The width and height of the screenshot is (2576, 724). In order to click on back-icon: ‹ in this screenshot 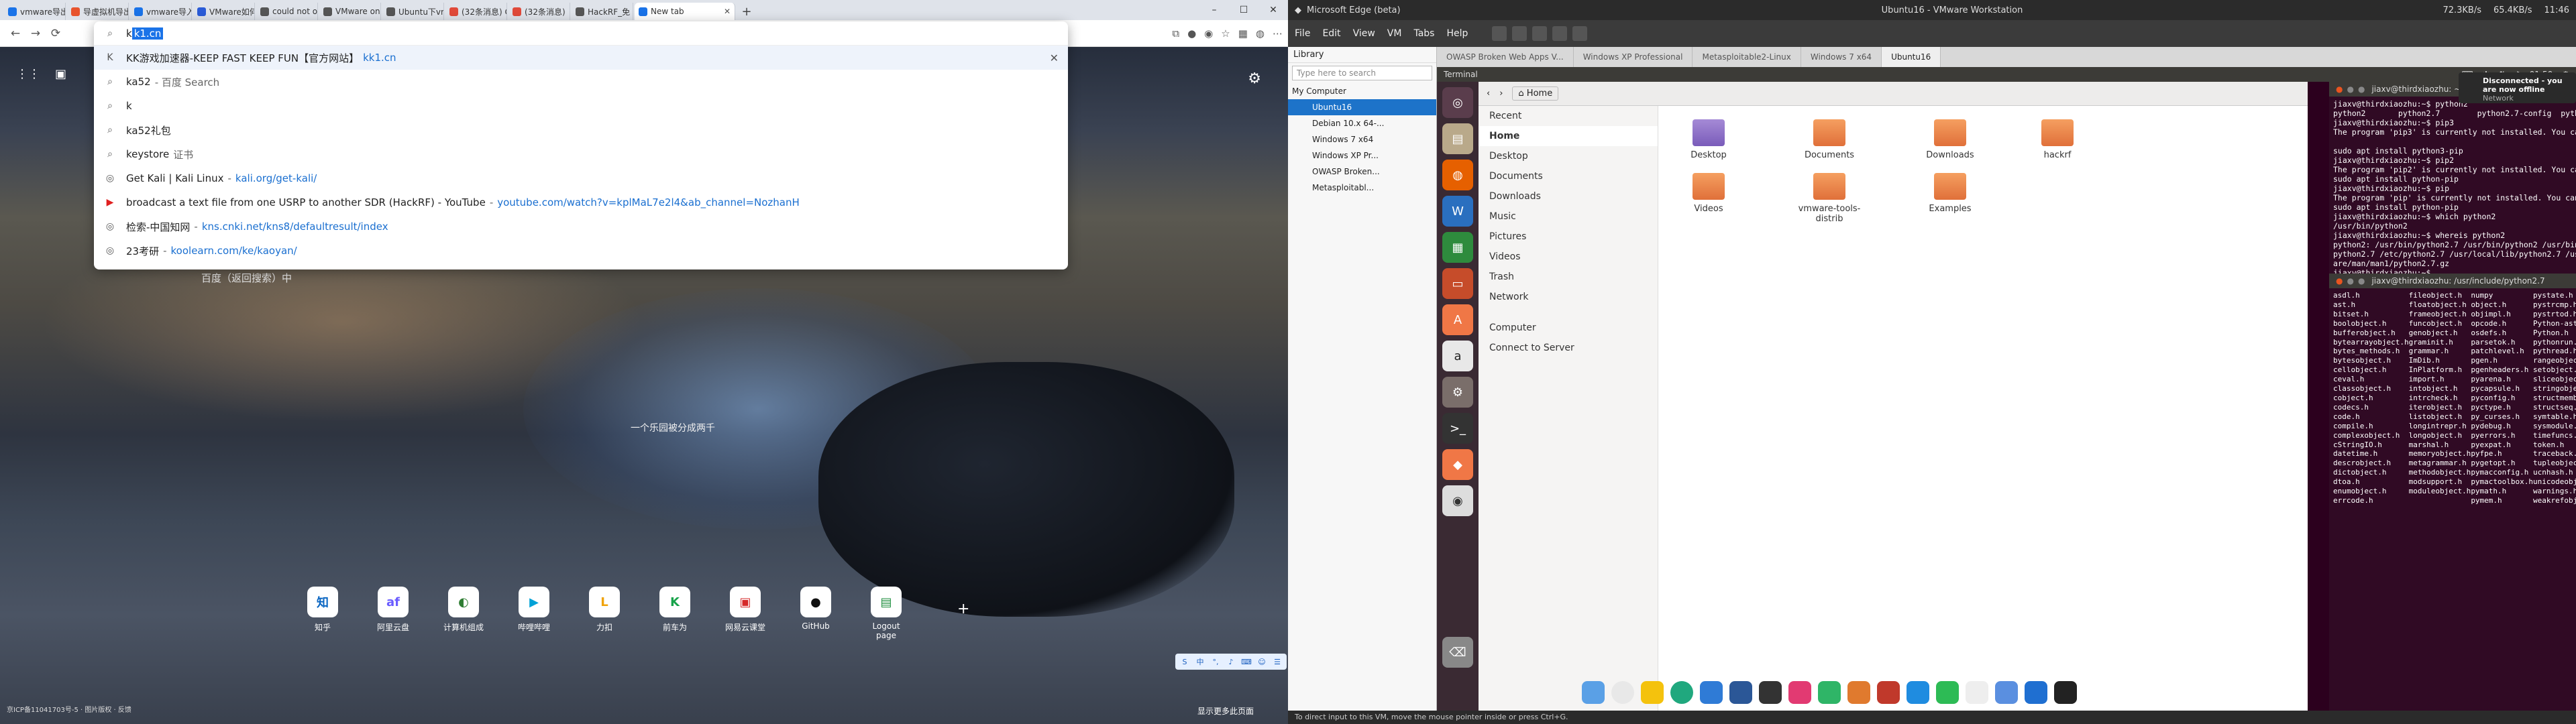, I will do `click(1488, 93)`.